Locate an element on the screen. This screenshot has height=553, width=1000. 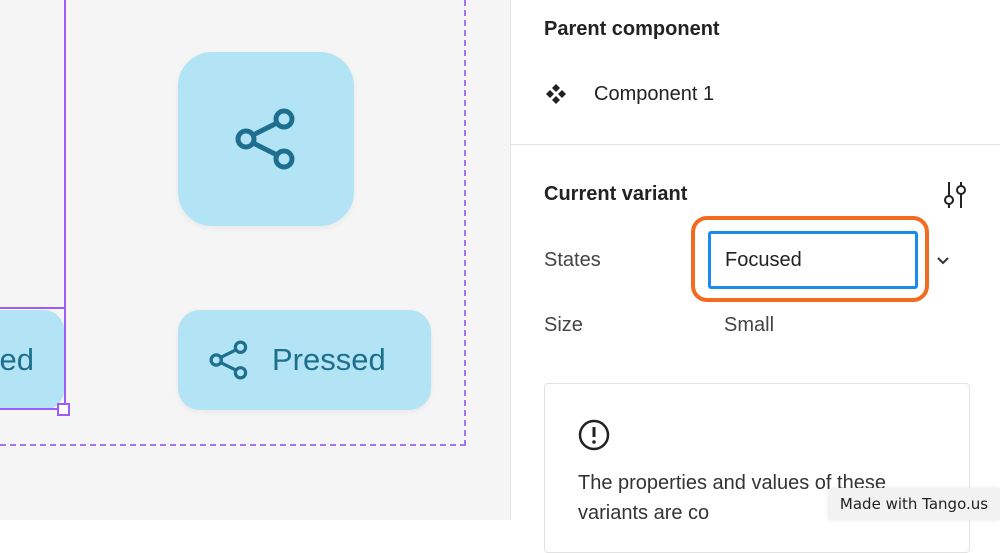
states-label: States is located at coordinates (572, 260).